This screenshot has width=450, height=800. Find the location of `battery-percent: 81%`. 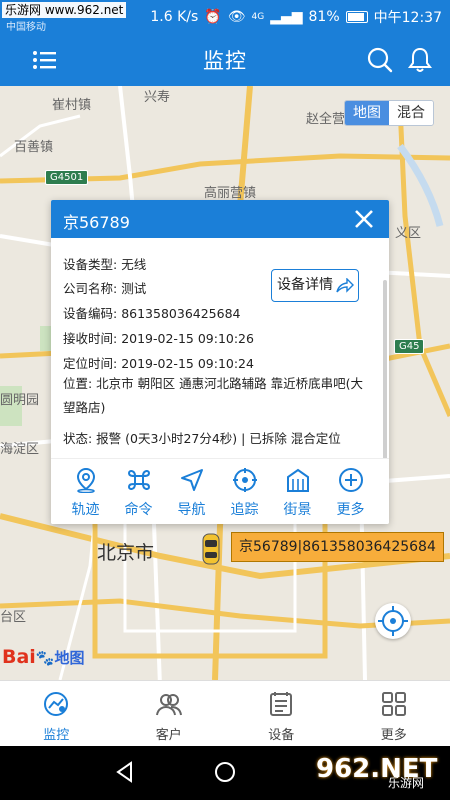

battery-percent: 81% is located at coordinates (324, 17).